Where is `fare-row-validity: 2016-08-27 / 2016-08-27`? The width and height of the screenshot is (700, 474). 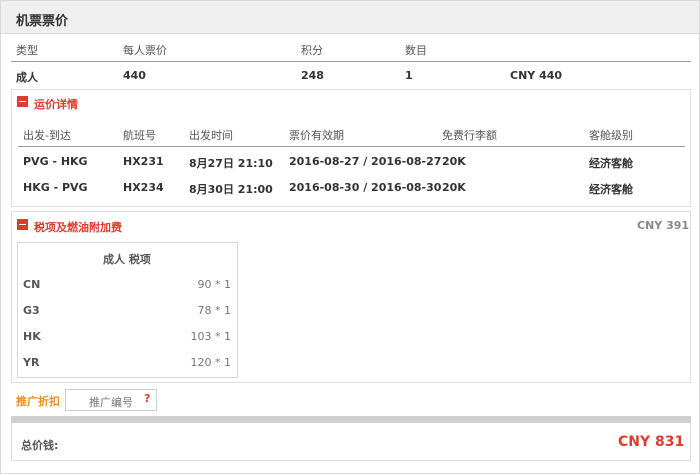
fare-row-validity: 2016-08-27 / 2016-08-27 is located at coordinates (365, 161).